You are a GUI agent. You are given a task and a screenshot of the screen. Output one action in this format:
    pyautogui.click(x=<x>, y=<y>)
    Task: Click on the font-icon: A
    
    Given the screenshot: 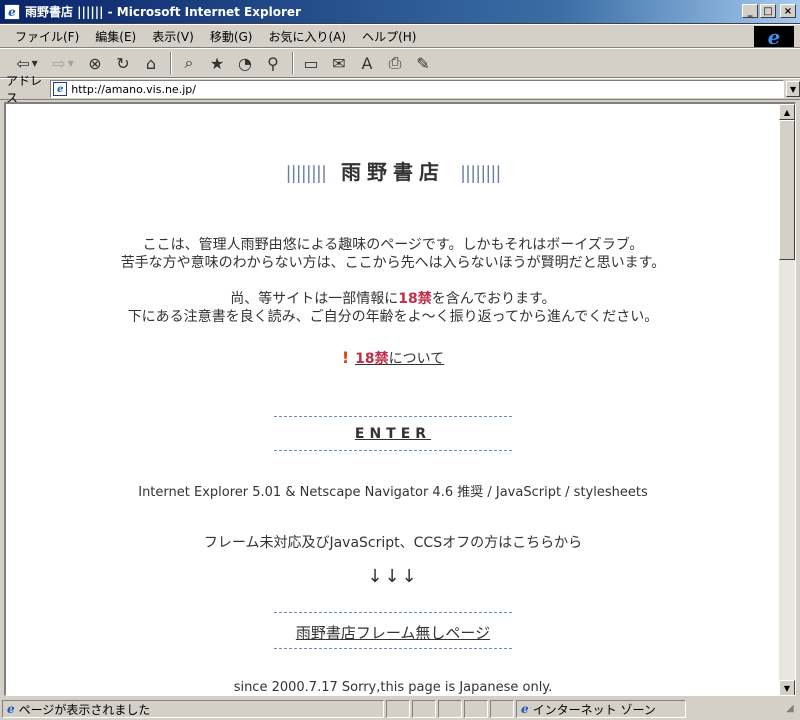 What is the action you would take?
    pyautogui.click(x=367, y=63)
    